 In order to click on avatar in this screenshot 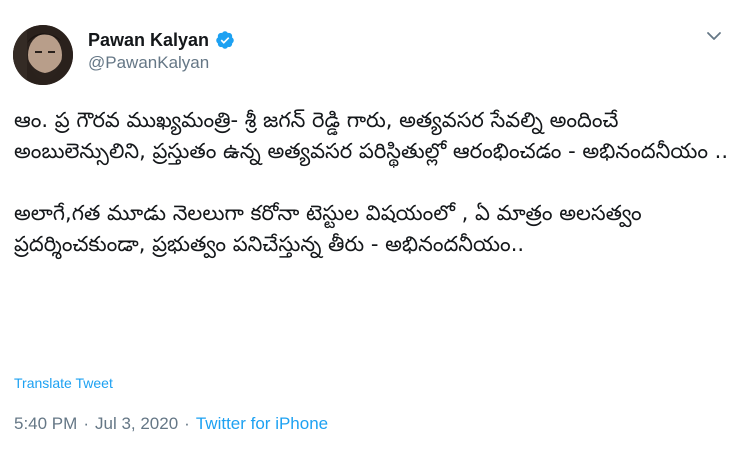, I will do `click(43, 55)`.